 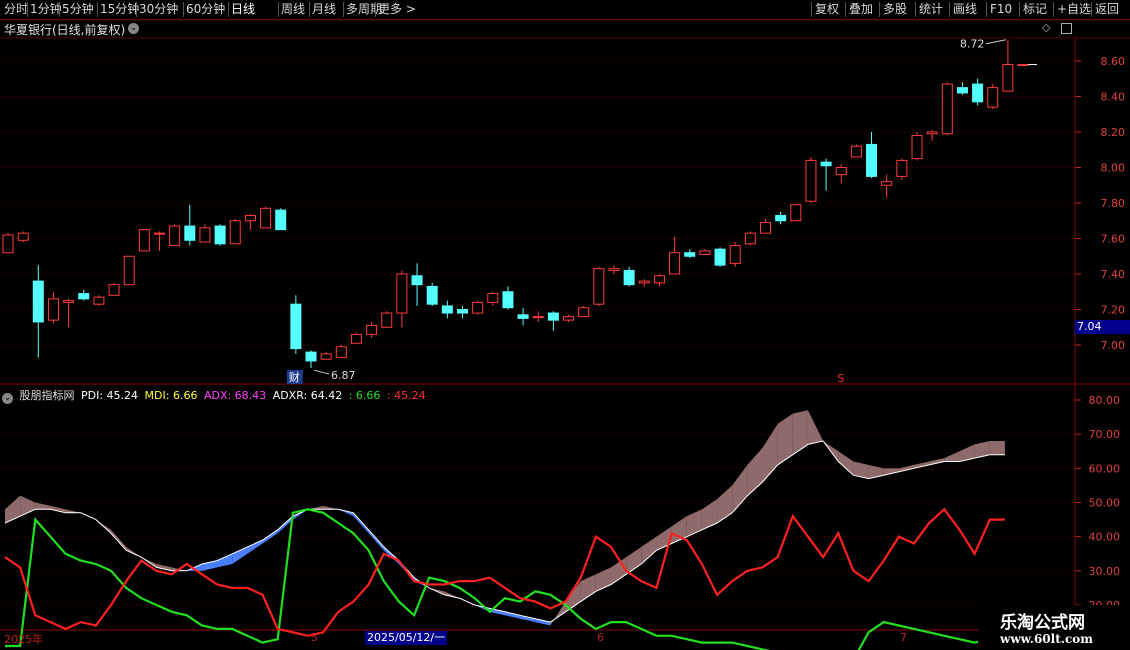 I want to click on high-price-label: 8.72, so click(x=972, y=44).